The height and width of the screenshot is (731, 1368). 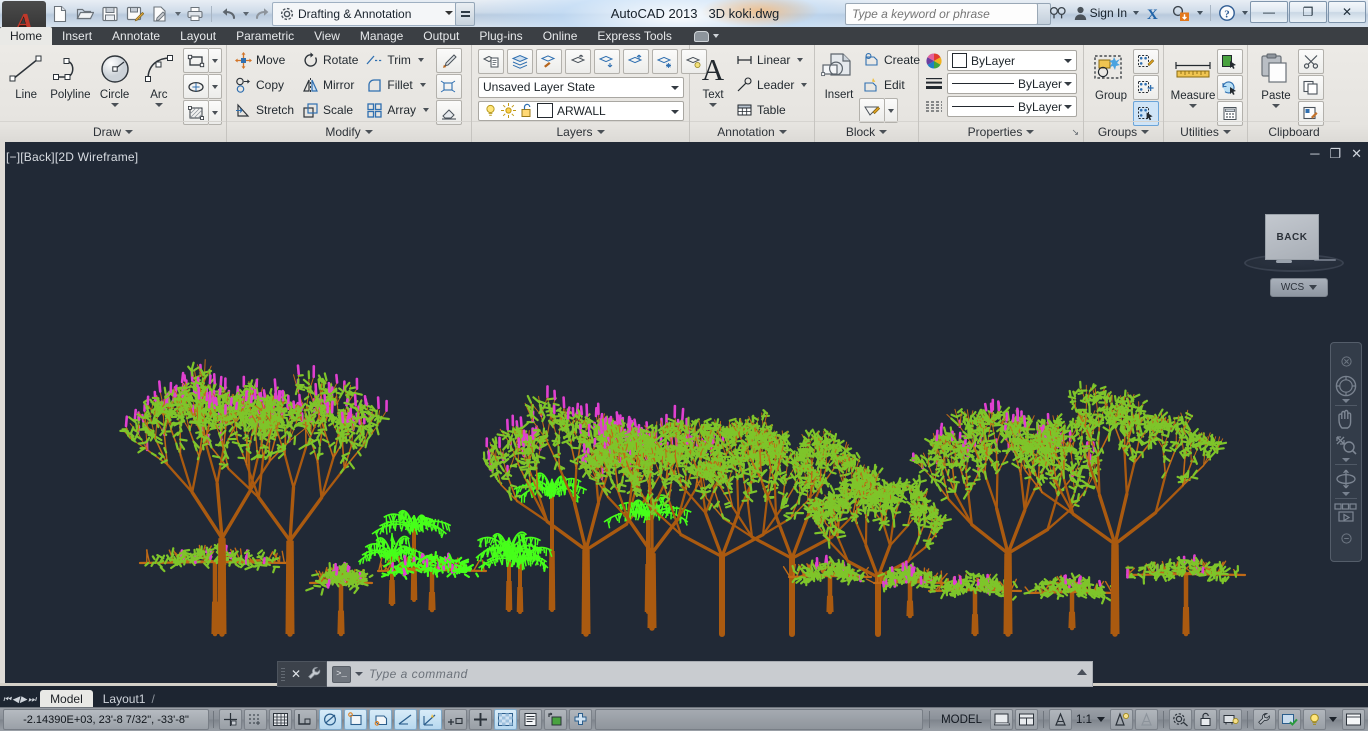 What do you see at coordinates (7, 699) in the screenshot?
I see `first-layout-button: ⏮` at bounding box center [7, 699].